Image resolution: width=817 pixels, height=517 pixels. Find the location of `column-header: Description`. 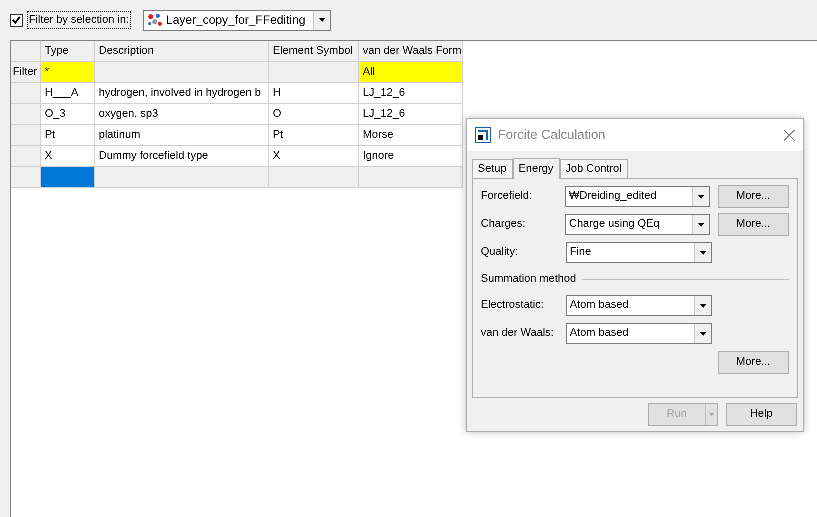

column-header: Description is located at coordinates (182, 51).